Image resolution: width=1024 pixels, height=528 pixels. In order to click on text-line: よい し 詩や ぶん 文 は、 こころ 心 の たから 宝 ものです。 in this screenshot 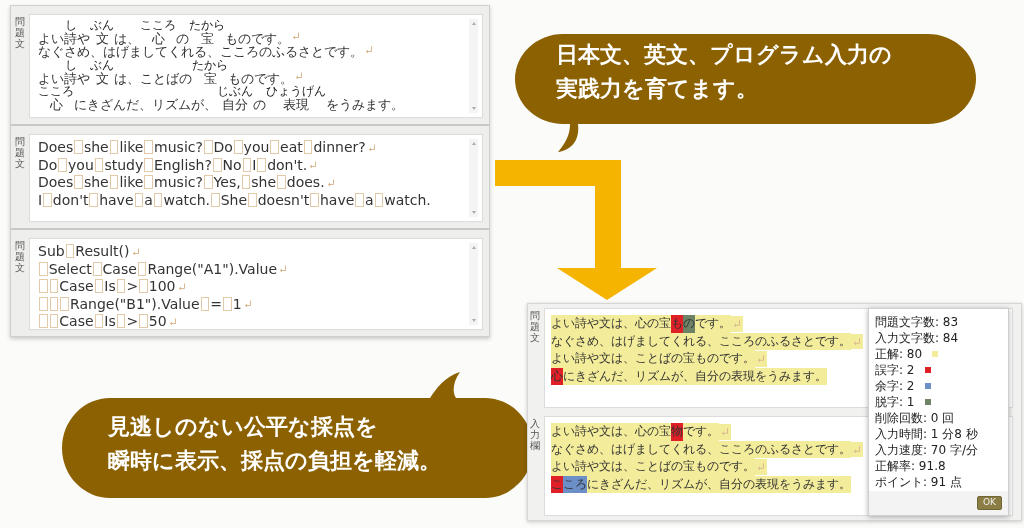, I will do `click(164, 32)`.